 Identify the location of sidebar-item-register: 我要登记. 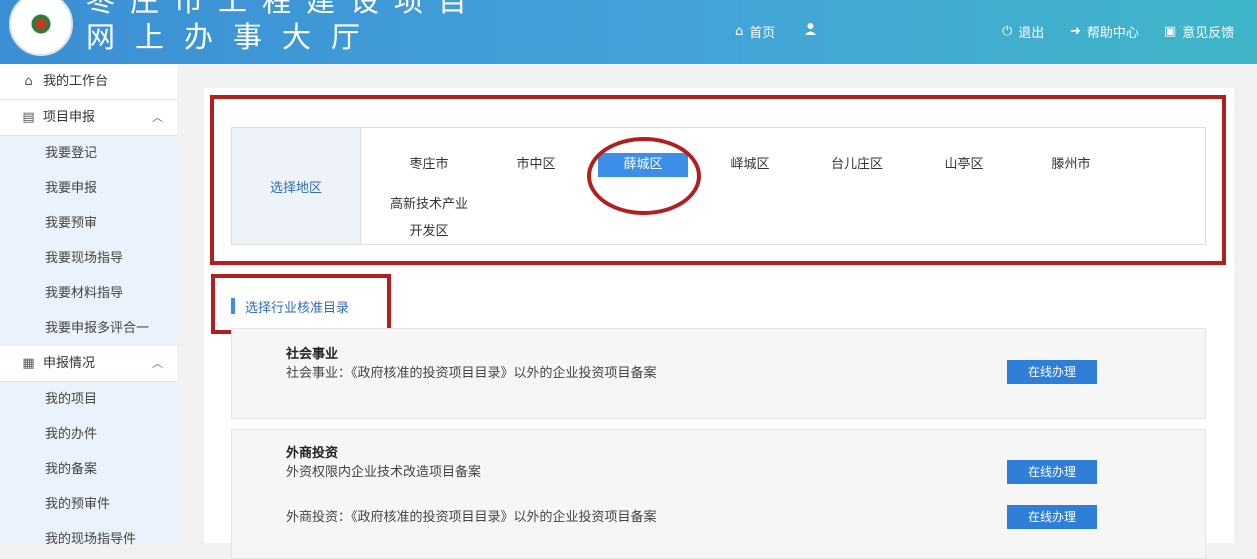
(88, 153).